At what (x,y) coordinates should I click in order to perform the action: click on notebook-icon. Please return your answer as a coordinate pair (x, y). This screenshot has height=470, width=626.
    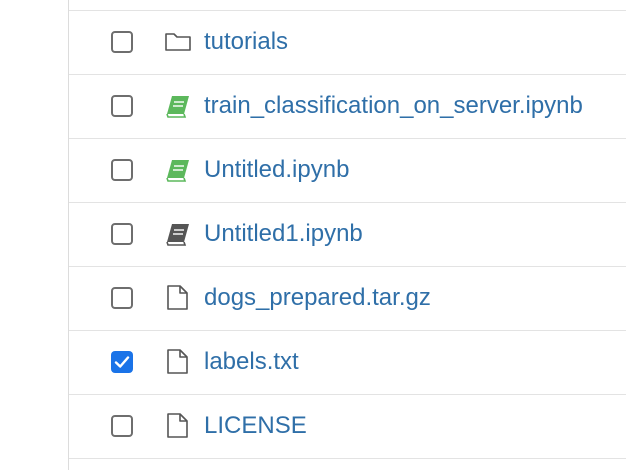
    Looking at the image, I should click on (178, 234).